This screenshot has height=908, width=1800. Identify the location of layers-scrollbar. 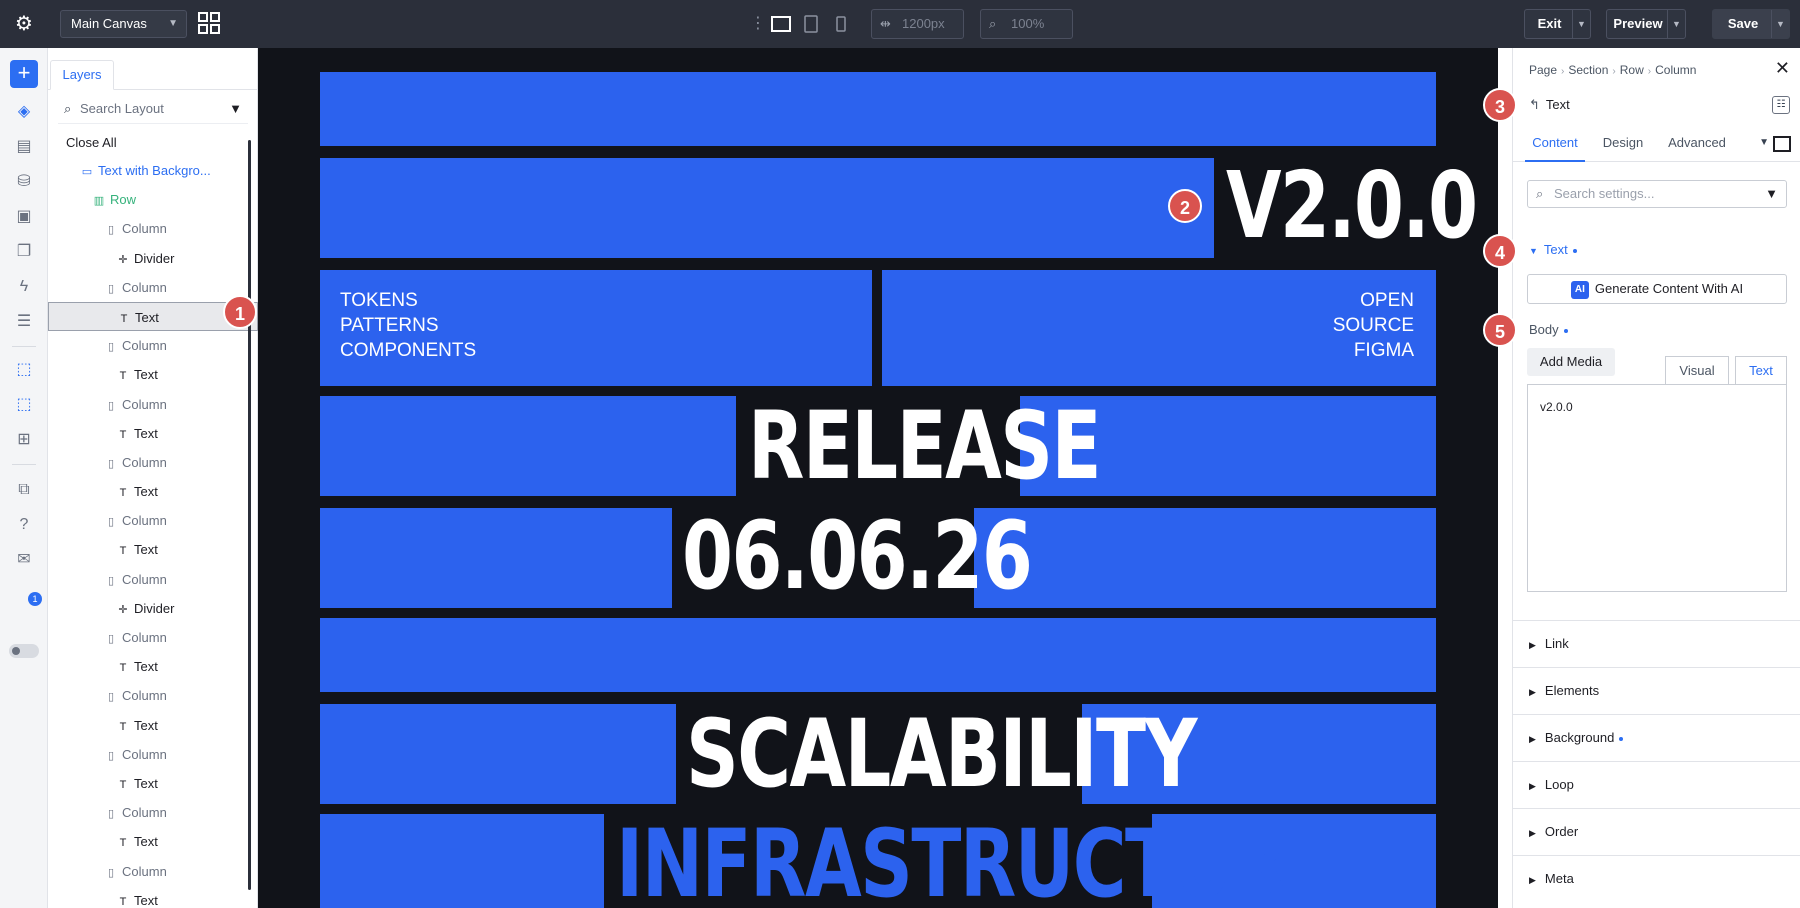
(249, 515).